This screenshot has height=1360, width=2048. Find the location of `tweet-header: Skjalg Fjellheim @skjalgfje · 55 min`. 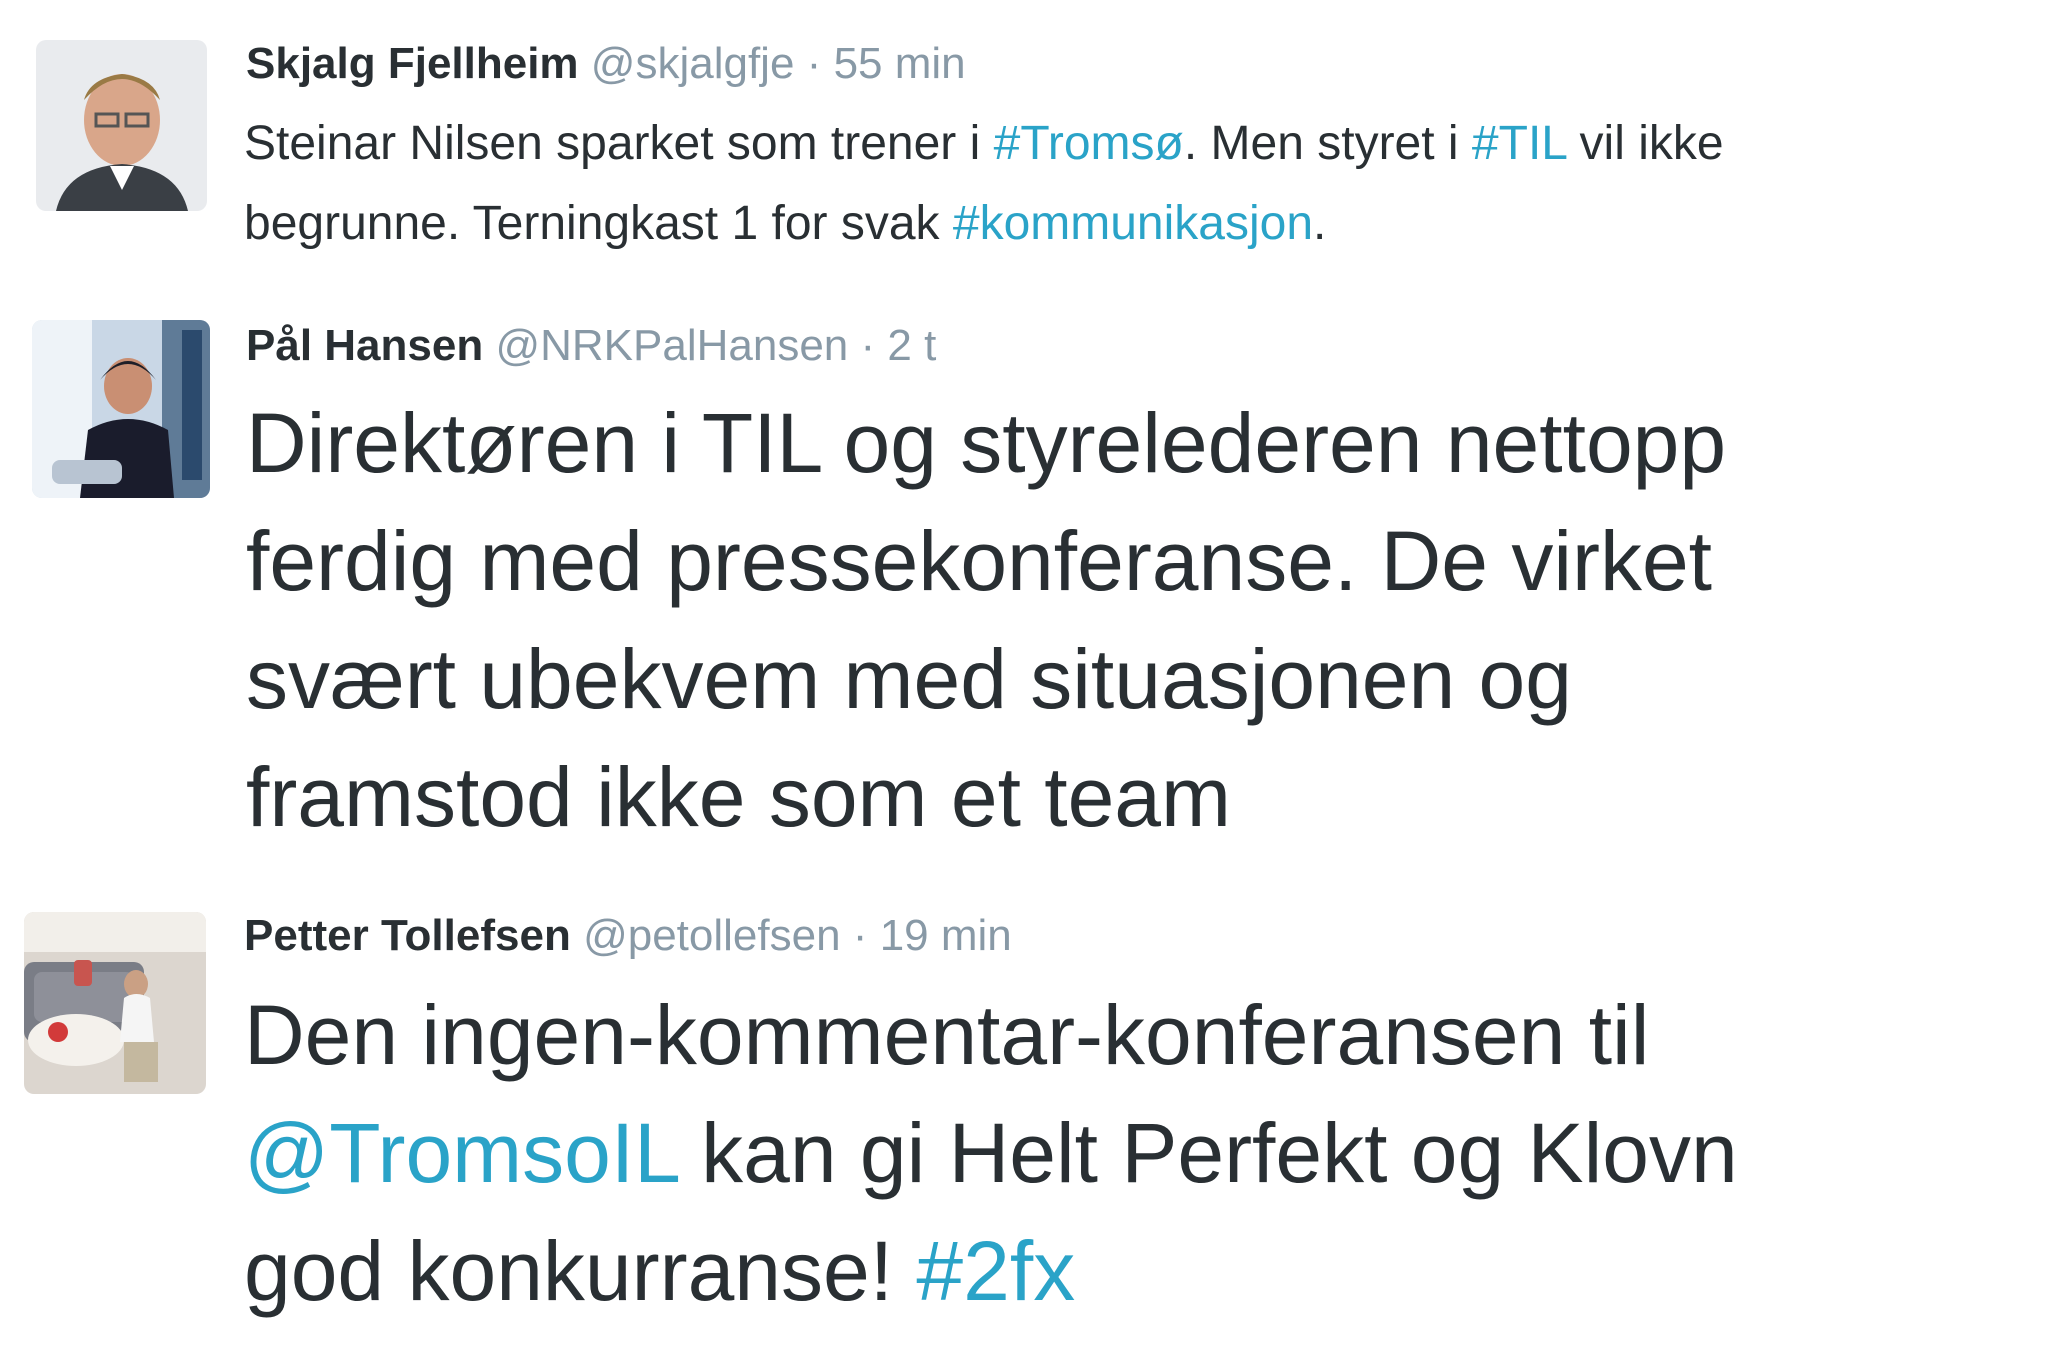

tweet-header: Skjalg Fjellheim @skjalgfje · 55 min is located at coordinates (606, 64).